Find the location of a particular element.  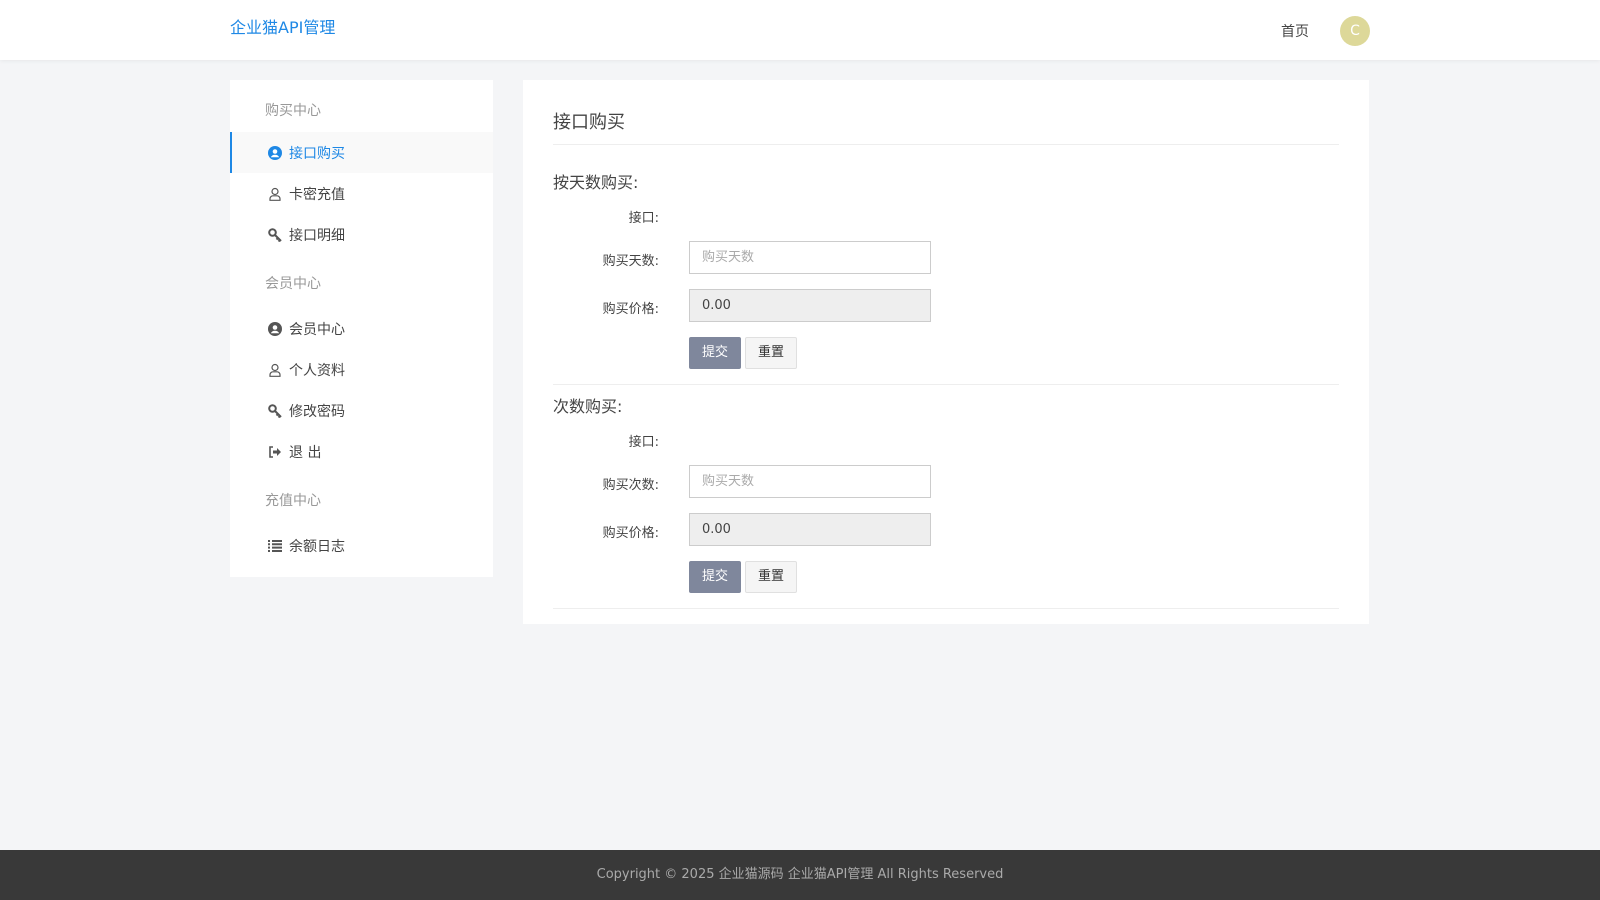

sidebar-item-label: 个人资料 is located at coordinates (317, 370).